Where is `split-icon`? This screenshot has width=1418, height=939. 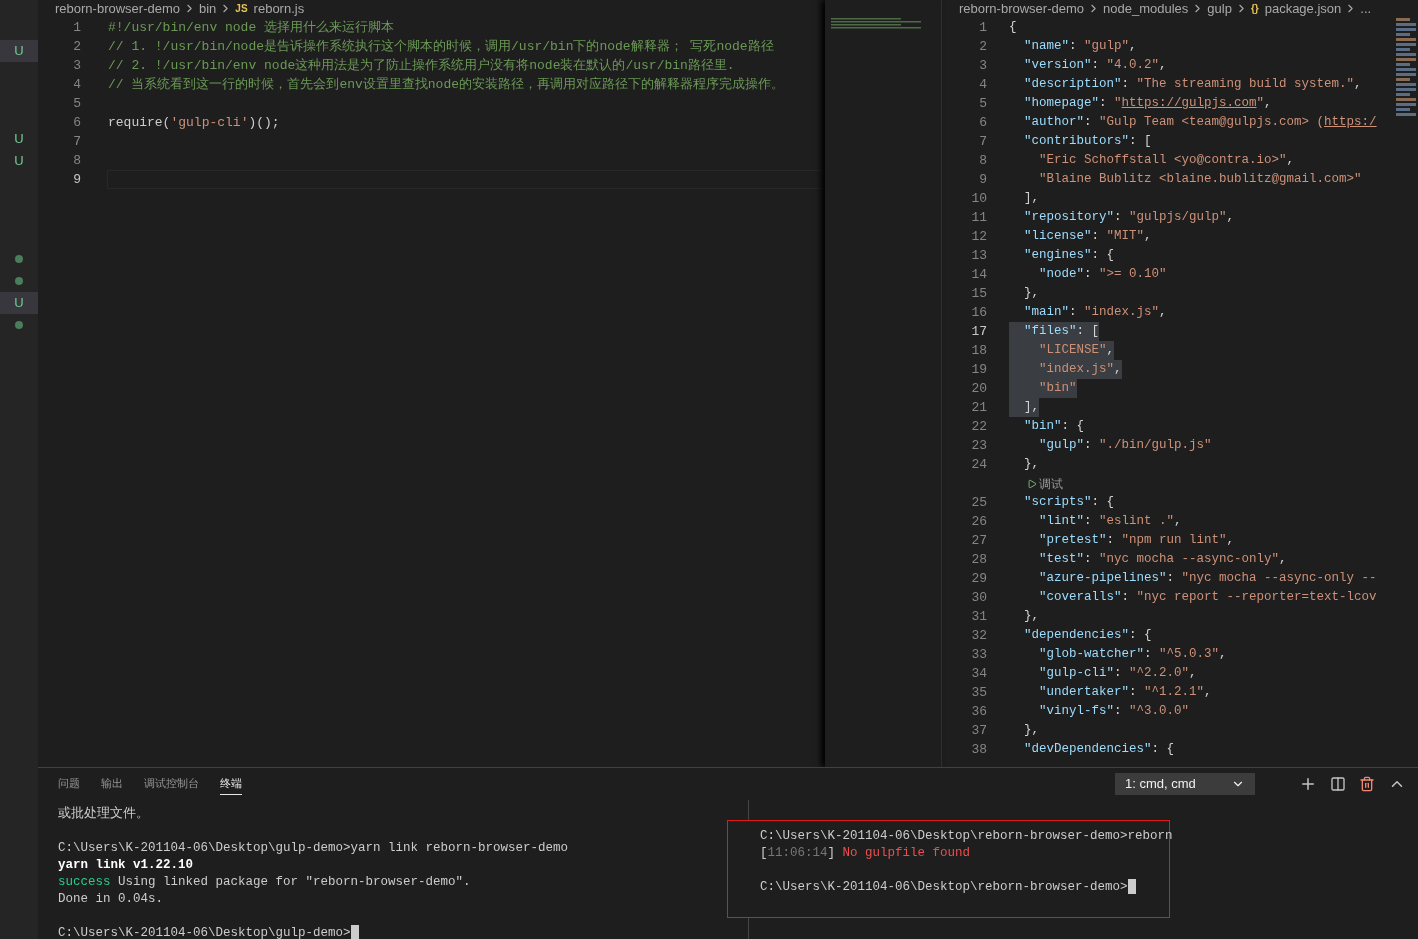 split-icon is located at coordinates (1338, 784).